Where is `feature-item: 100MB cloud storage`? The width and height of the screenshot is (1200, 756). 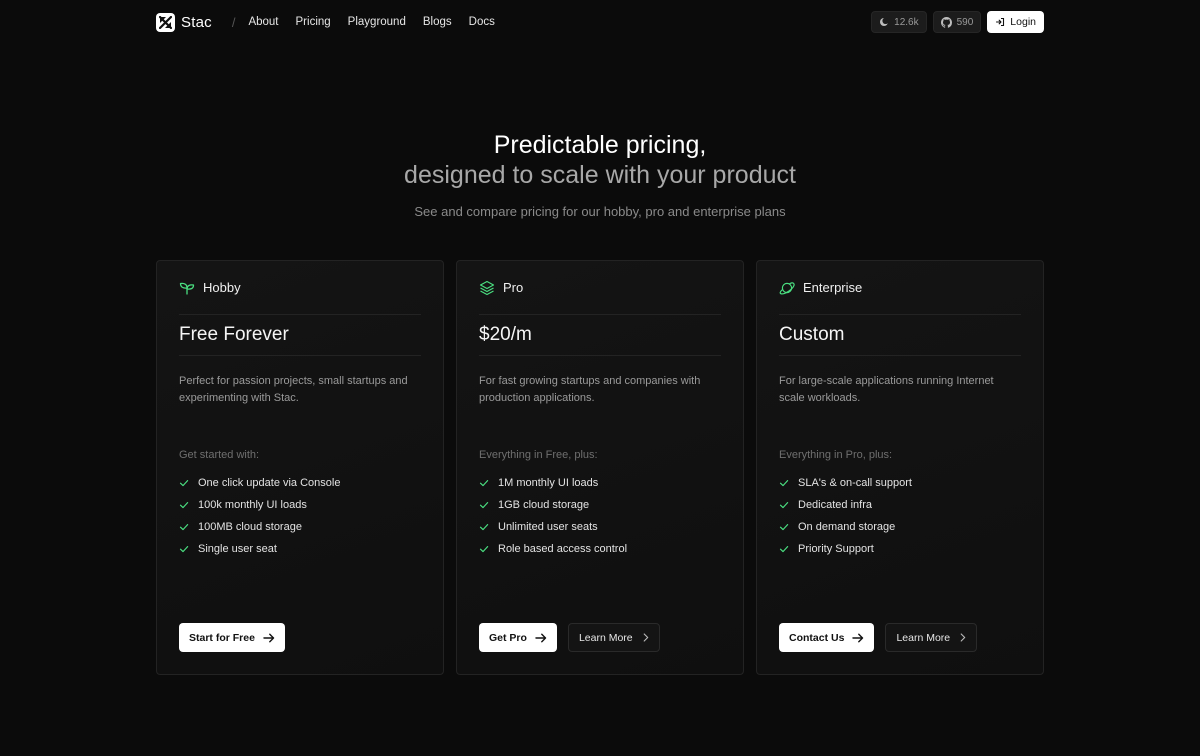
feature-item: 100MB cloud storage is located at coordinates (300, 527).